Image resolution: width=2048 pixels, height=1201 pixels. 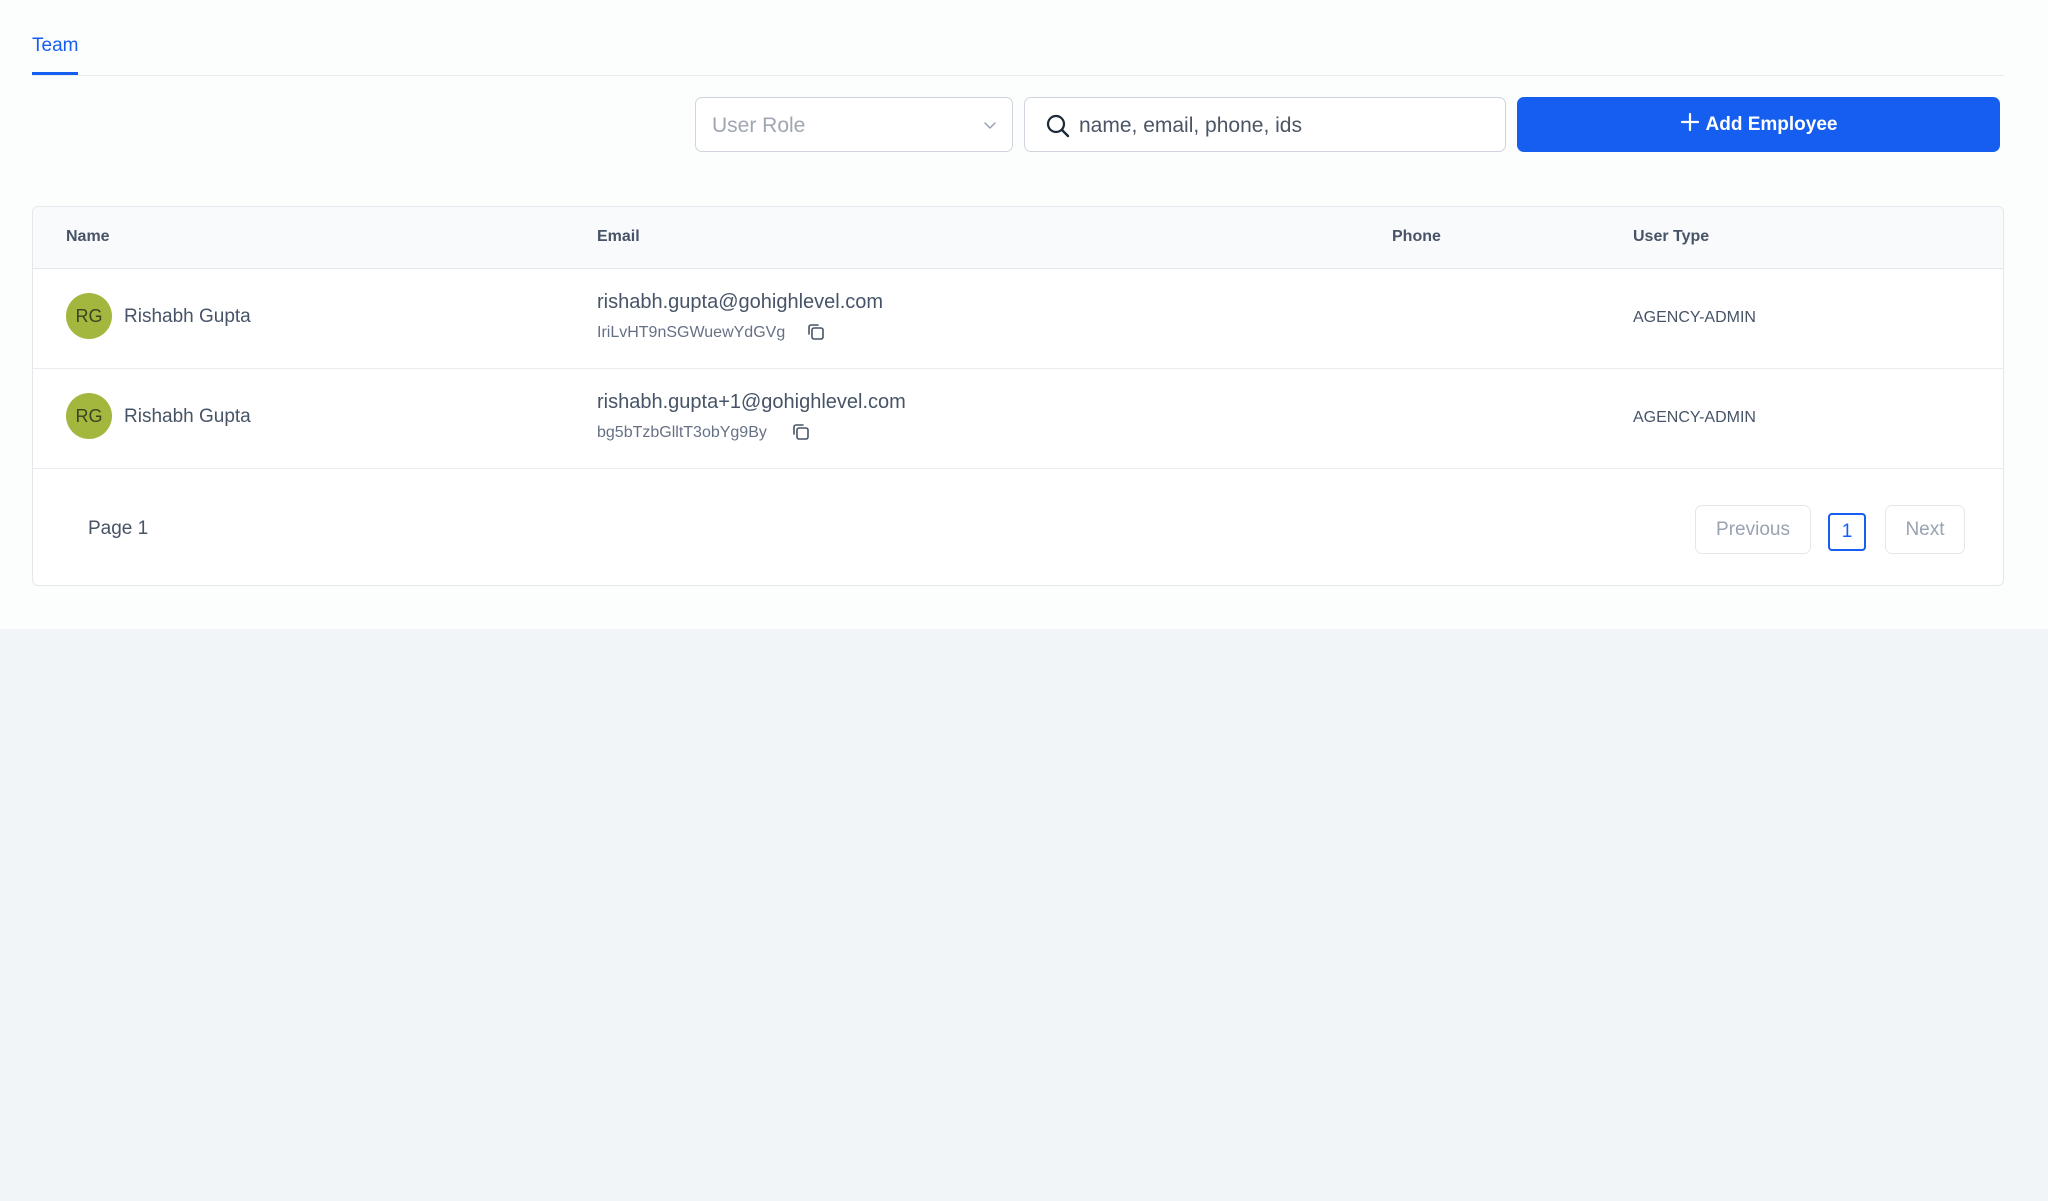 I want to click on column-header-name: Name, so click(x=88, y=237).